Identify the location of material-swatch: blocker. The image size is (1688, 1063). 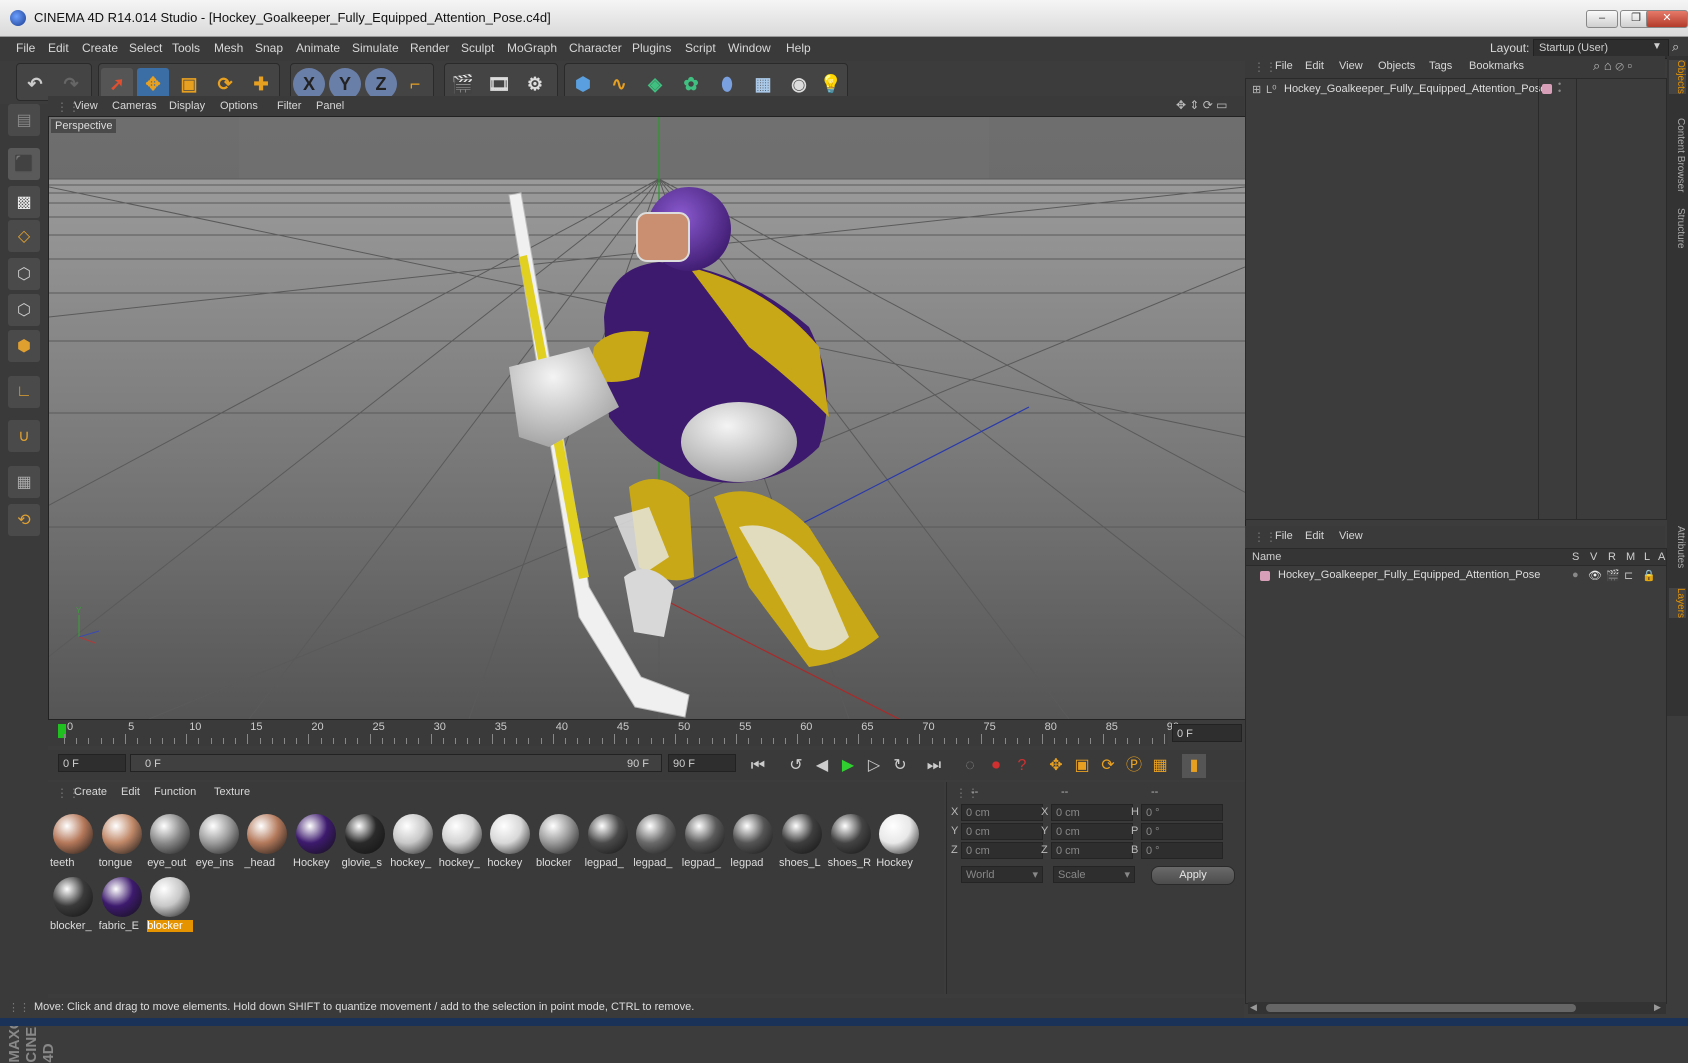
(559, 842).